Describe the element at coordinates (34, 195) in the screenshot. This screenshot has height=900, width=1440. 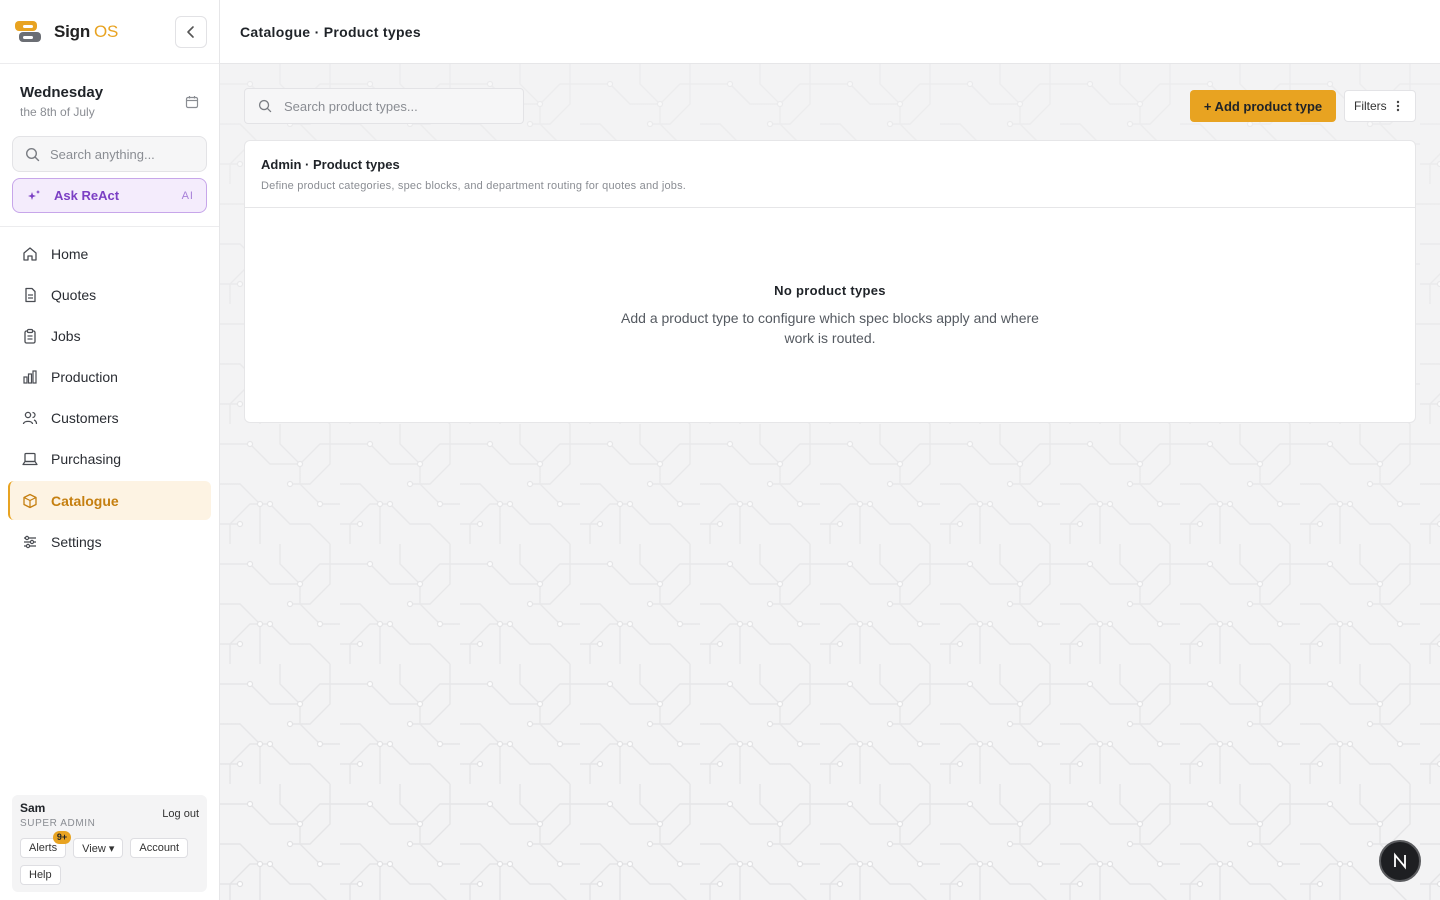
I see `sparkle-icon` at that location.